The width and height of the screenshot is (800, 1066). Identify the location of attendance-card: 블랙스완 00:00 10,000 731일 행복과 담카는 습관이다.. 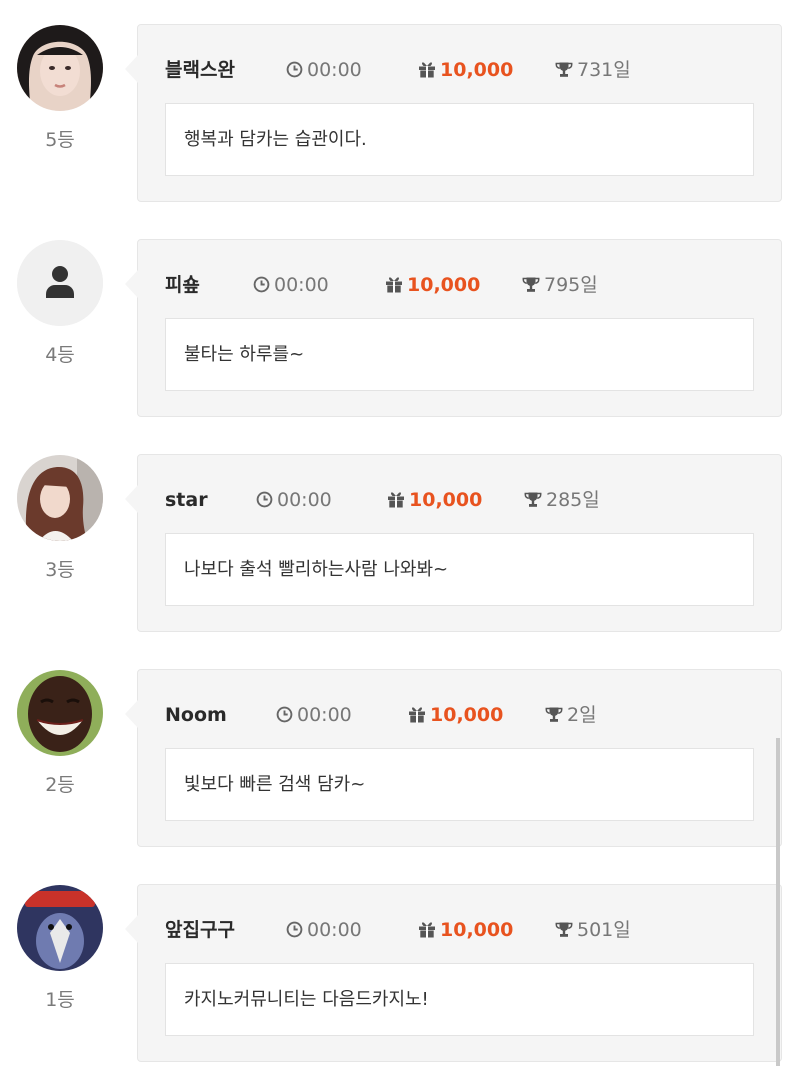
(453, 113).